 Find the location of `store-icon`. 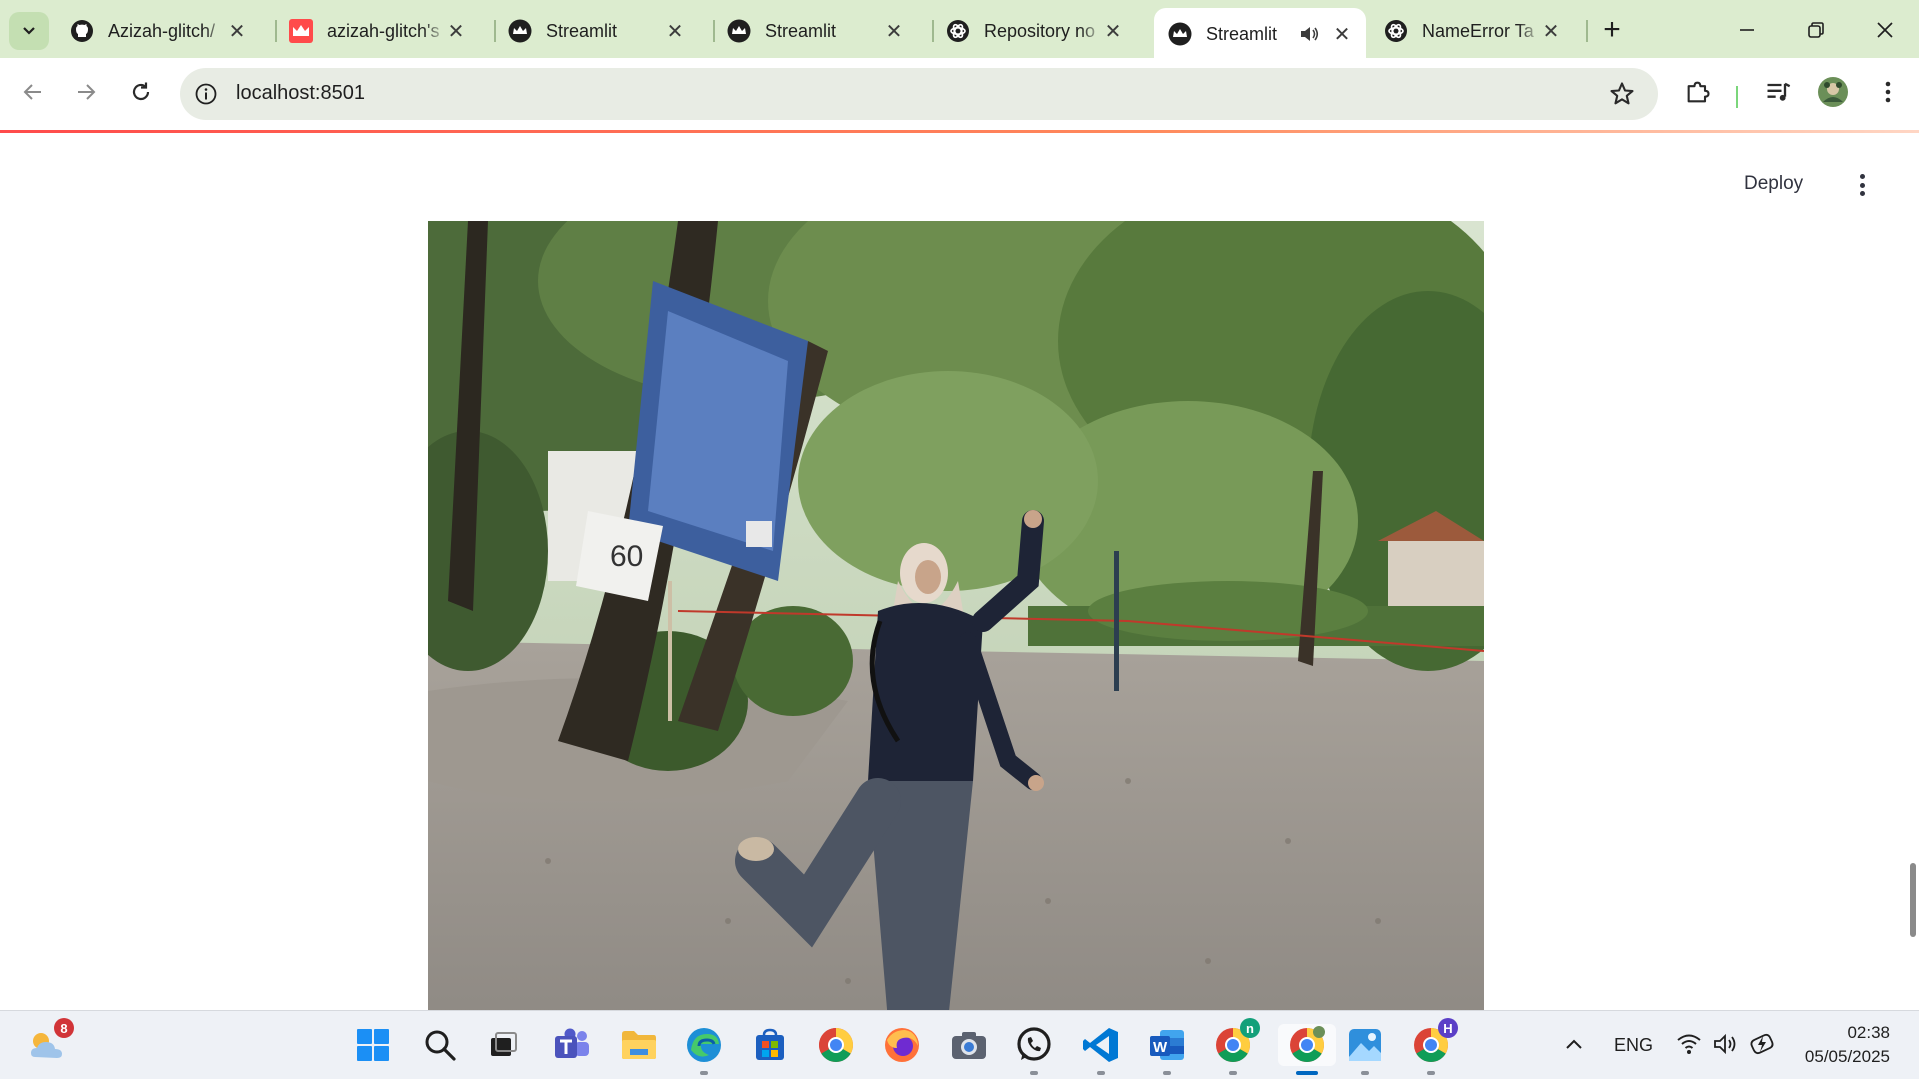

store-icon is located at coordinates (770, 1044).